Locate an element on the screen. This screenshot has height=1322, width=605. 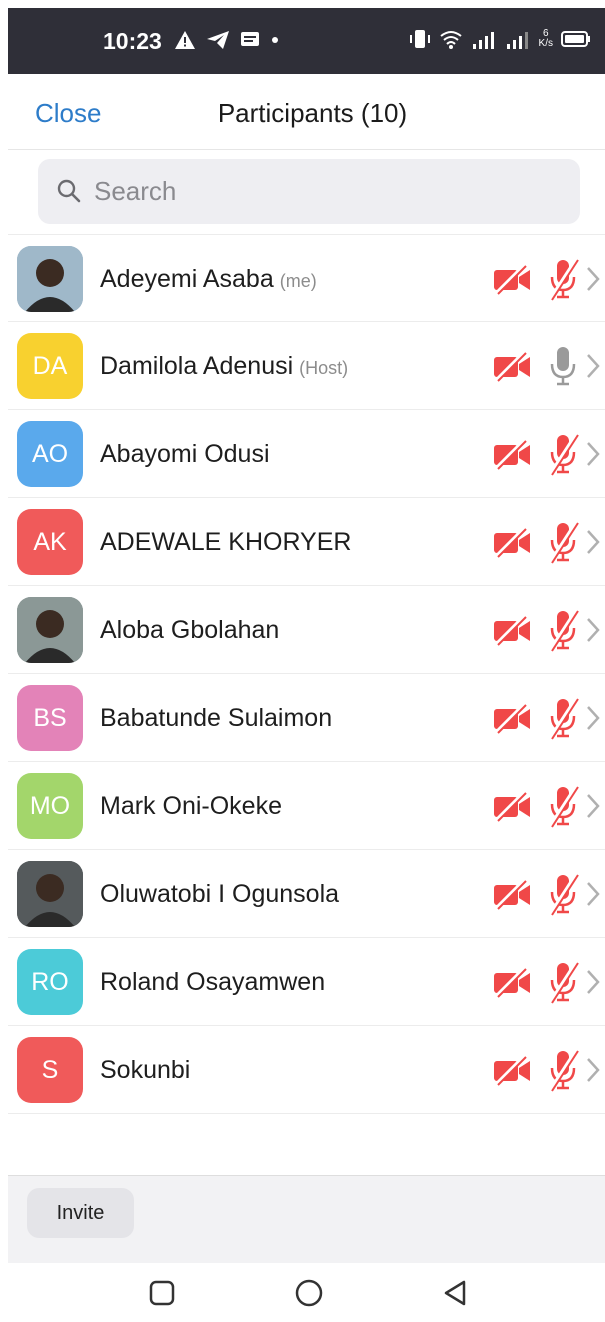
avatar-initials: BS is located at coordinates (50, 717).